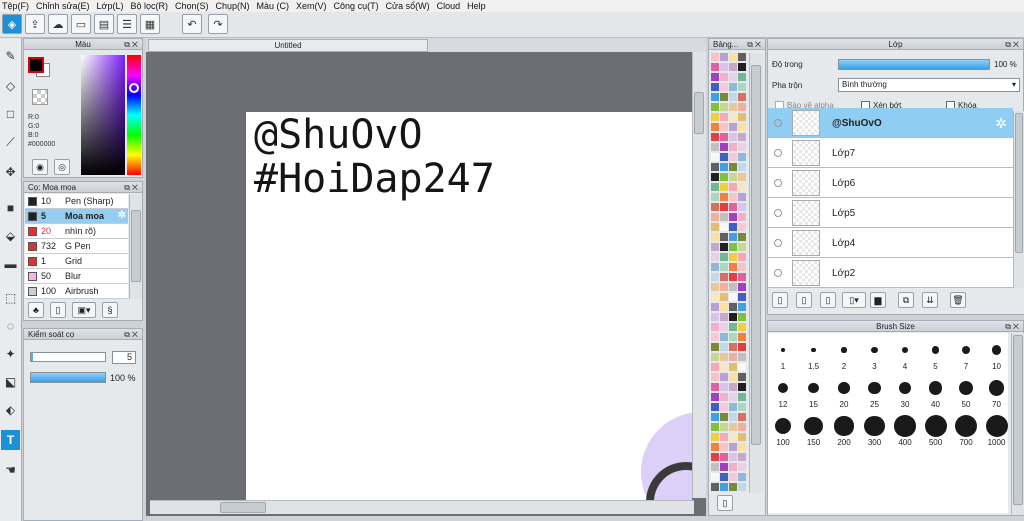  What do you see at coordinates (10, 142) in the screenshot?
I see `eyedropper-icon: ⟋` at bounding box center [10, 142].